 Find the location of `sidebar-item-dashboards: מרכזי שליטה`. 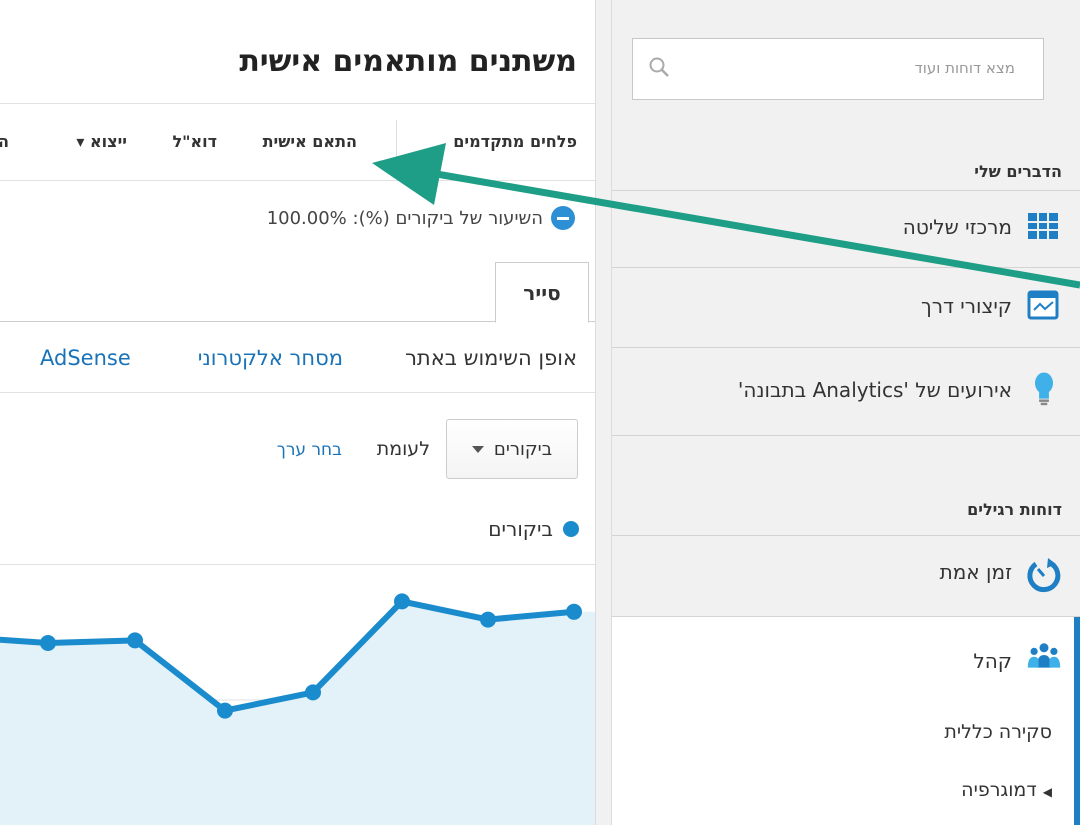

sidebar-item-dashboards: מרכזי שליטה is located at coordinates (846, 229).